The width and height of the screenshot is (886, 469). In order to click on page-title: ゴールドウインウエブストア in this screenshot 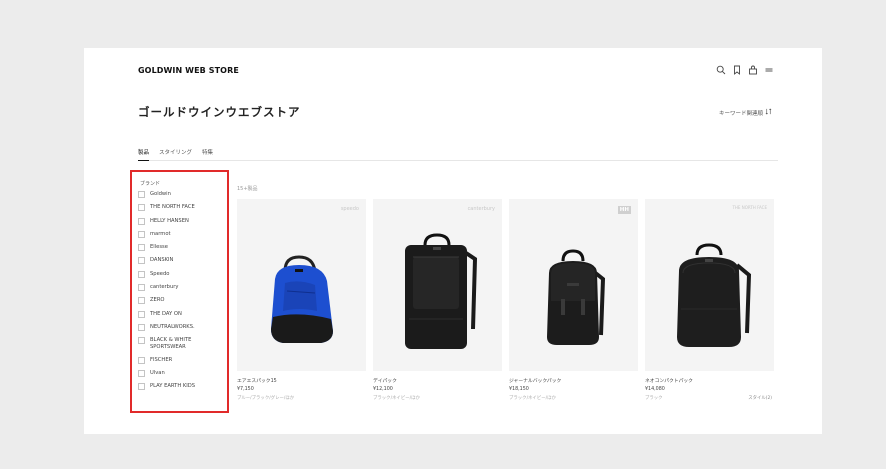, I will do `click(219, 112)`.